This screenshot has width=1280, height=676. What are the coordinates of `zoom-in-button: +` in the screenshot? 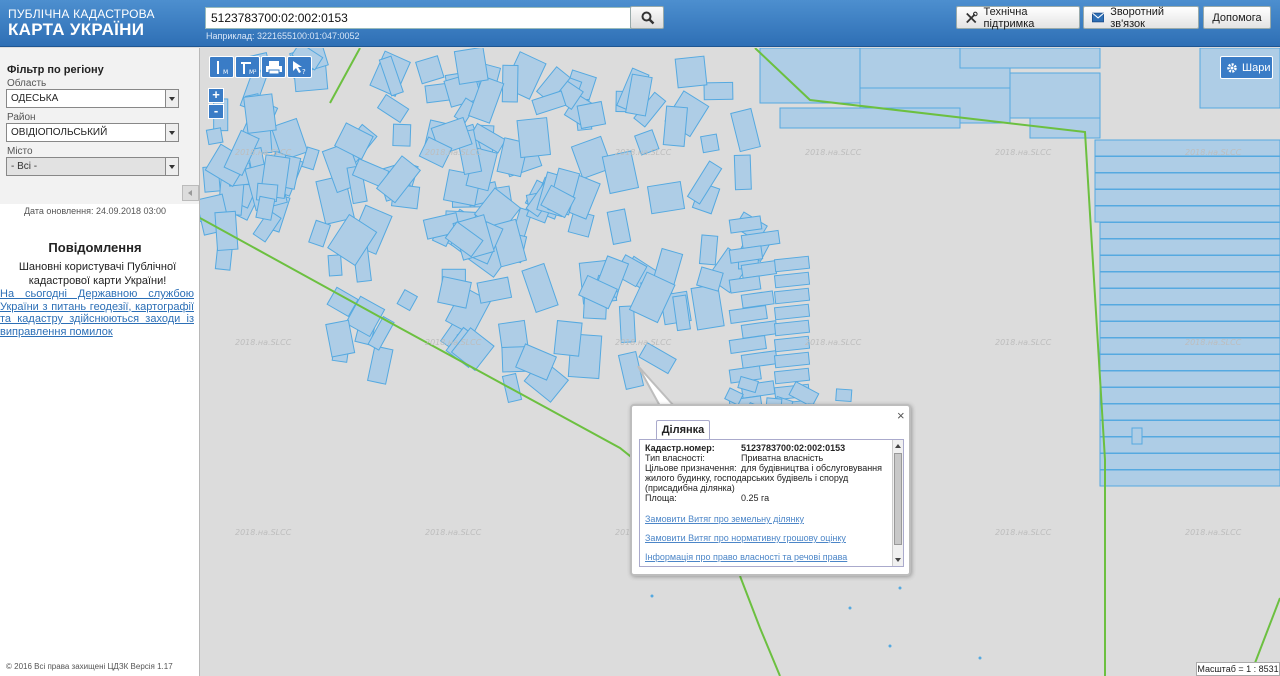 It's located at (216, 95).